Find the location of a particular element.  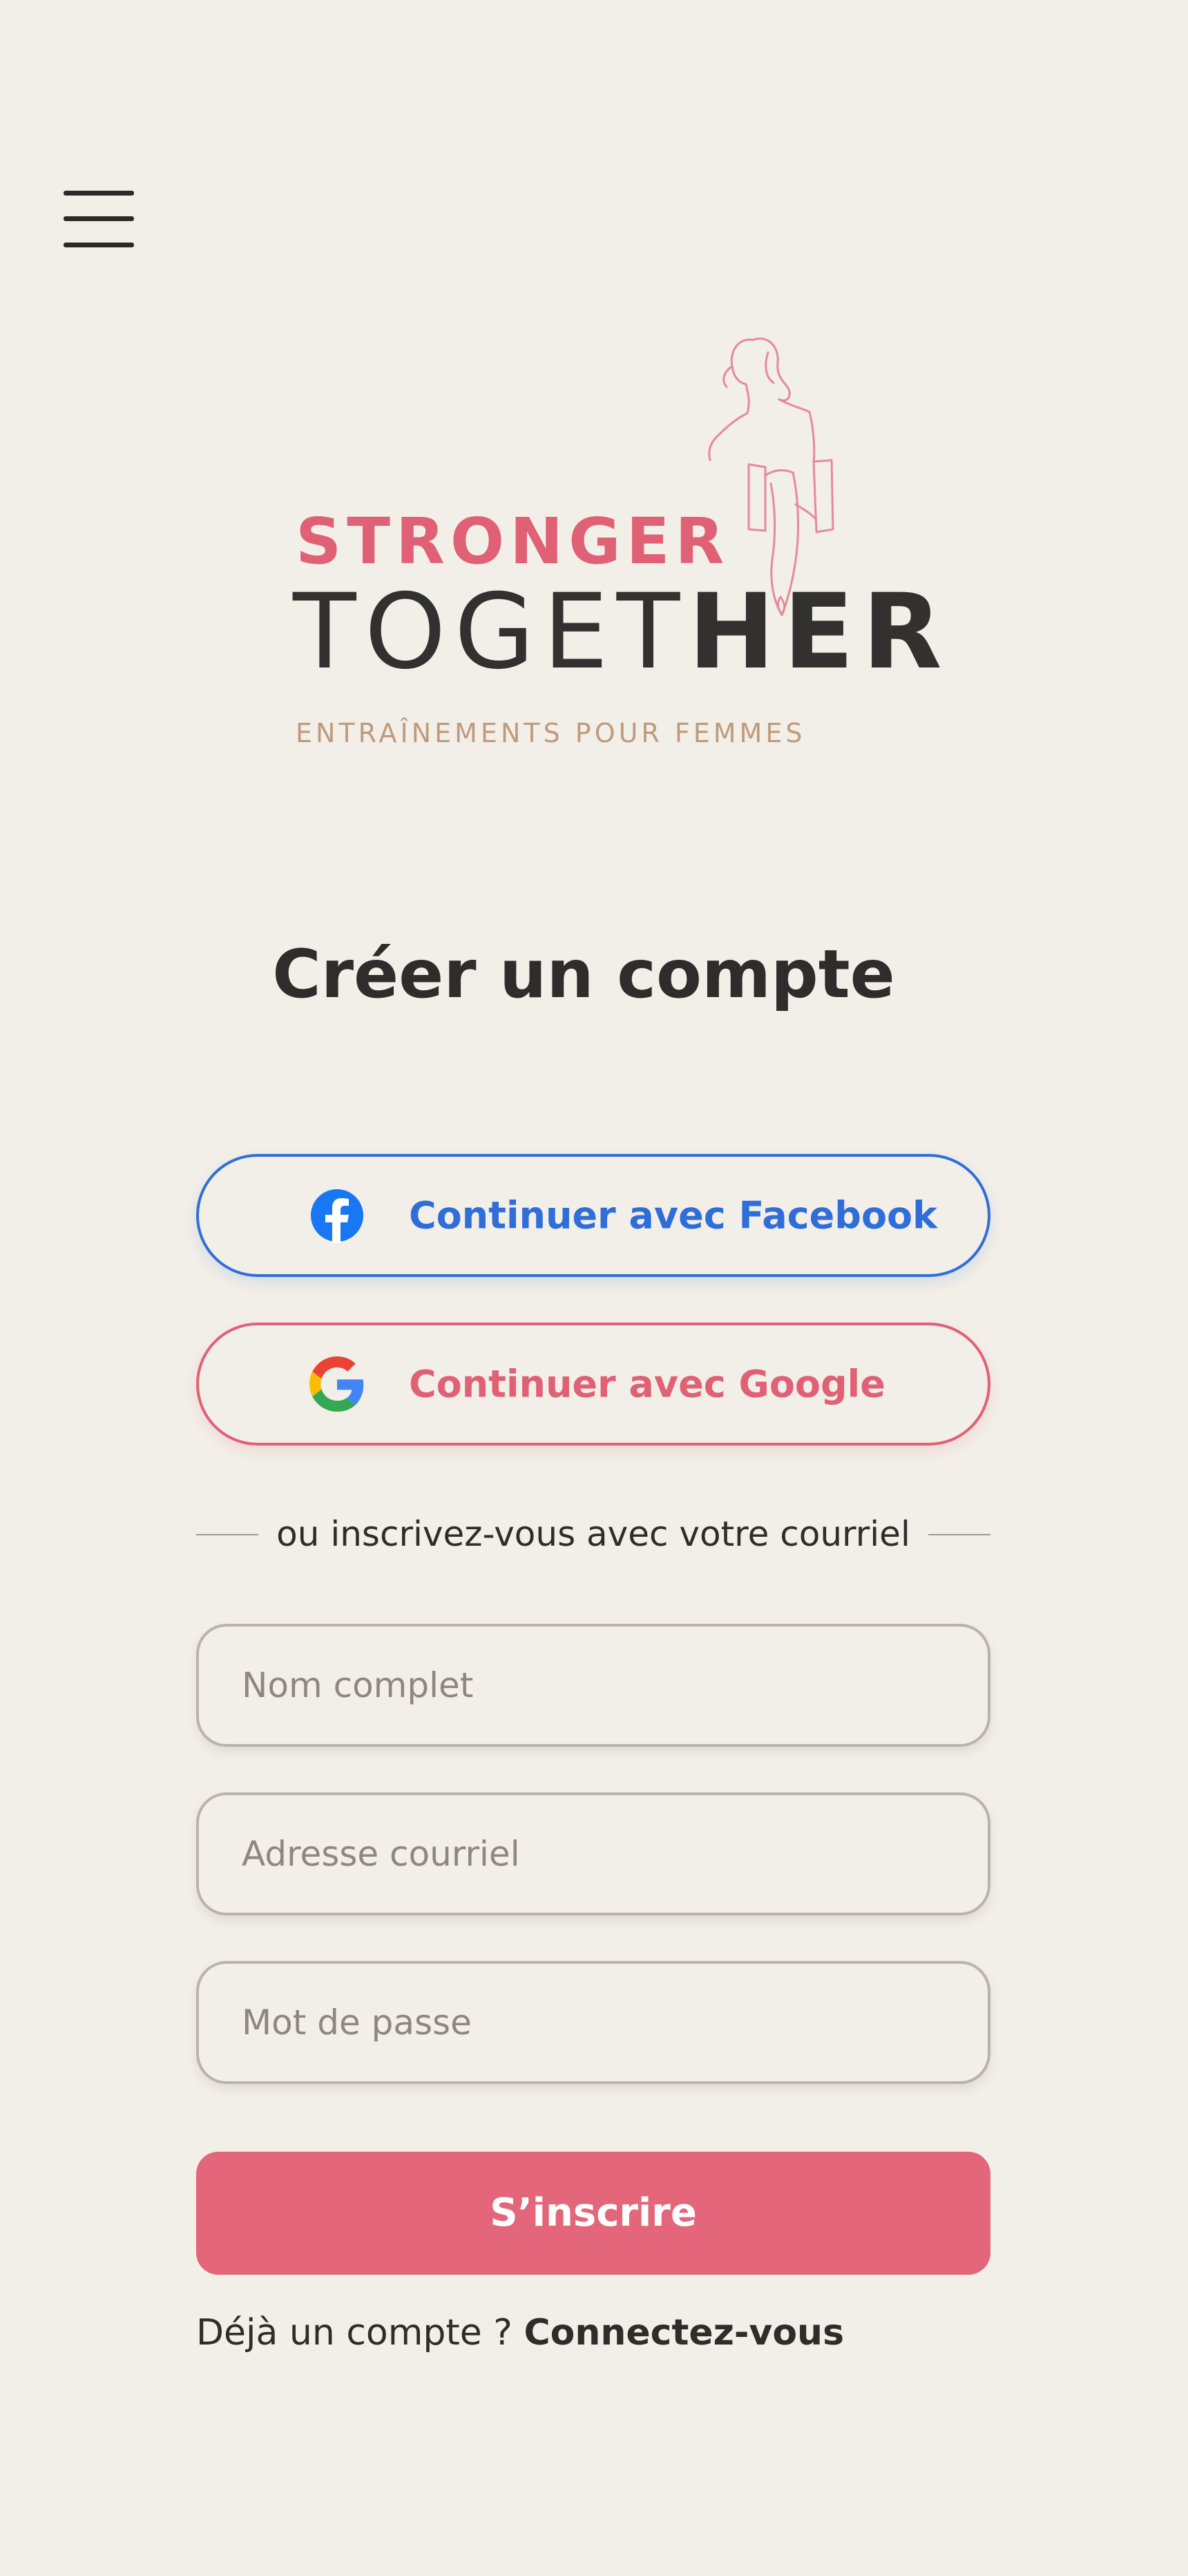

logo-together-bold: HER is located at coordinates (819, 632).